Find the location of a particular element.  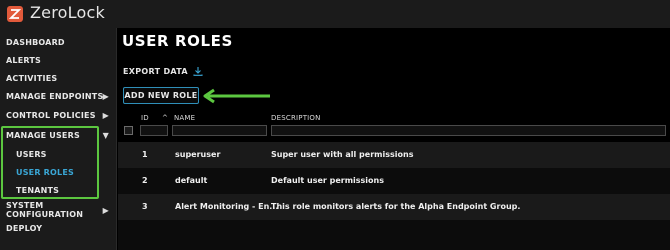

row-id: 3 is located at coordinates (145, 206).